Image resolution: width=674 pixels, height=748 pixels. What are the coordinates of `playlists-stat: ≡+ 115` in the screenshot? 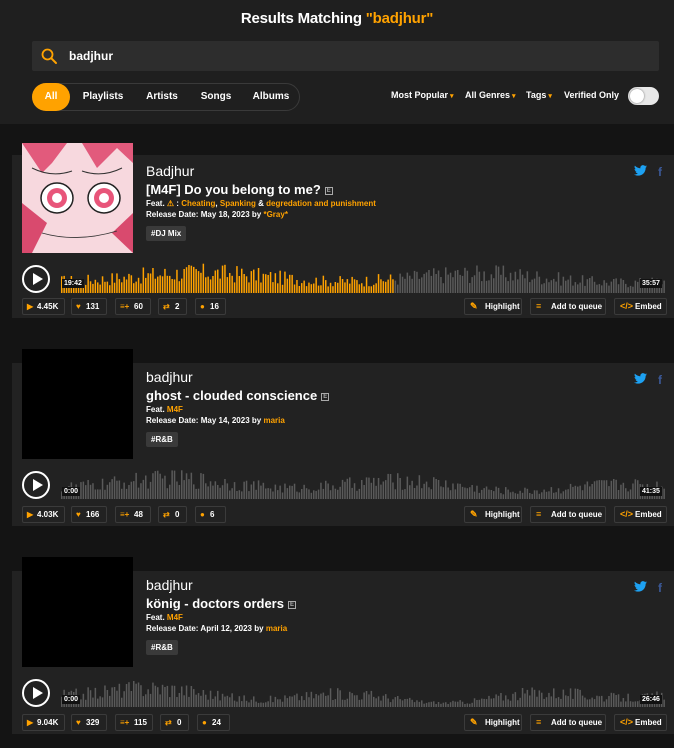 It's located at (134, 722).